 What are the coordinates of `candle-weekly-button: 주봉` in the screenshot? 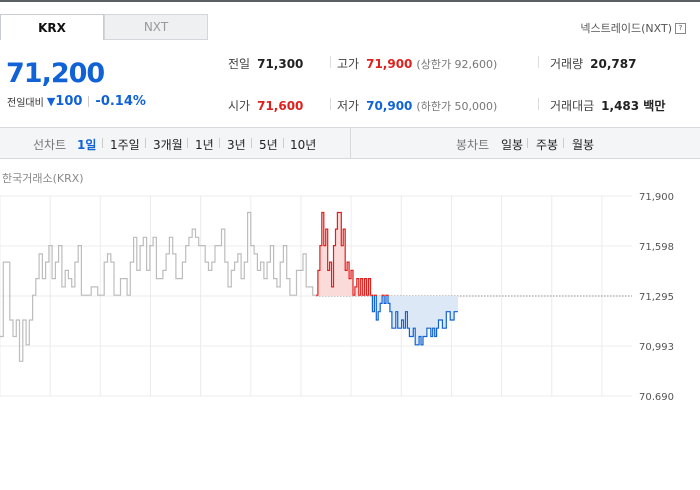 It's located at (547, 144).